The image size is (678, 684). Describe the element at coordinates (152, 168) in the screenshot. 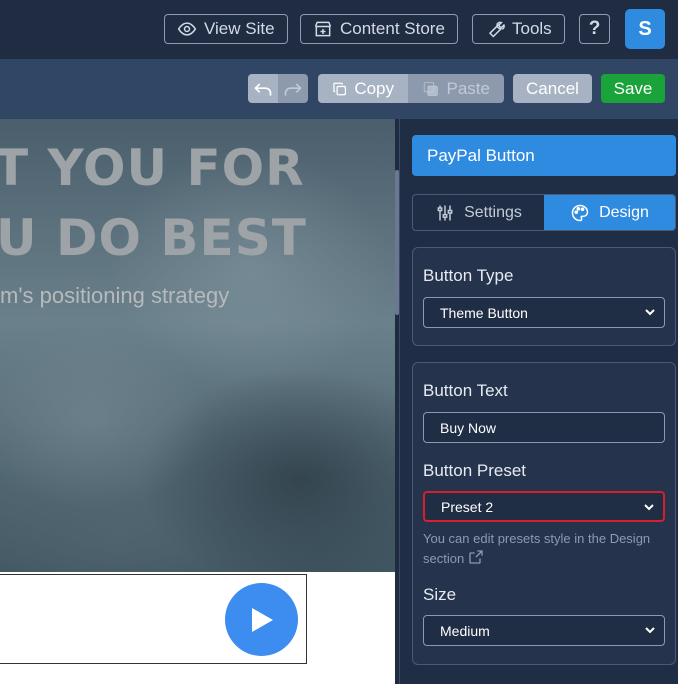

I see `hero-heading-line1: T YOU FOR` at that location.